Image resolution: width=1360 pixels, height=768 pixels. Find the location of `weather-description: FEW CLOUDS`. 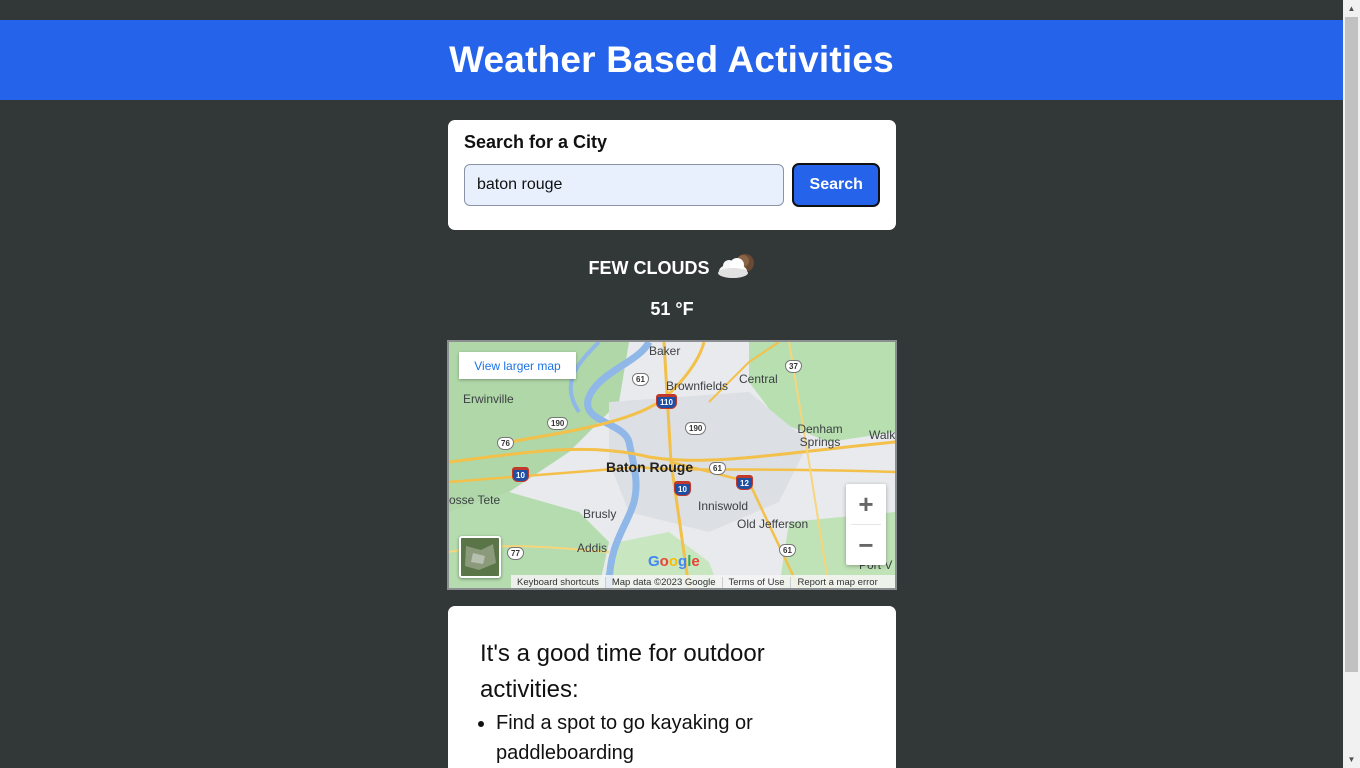

weather-description: FEW CLOUDS is located at coordinates (672, 268).